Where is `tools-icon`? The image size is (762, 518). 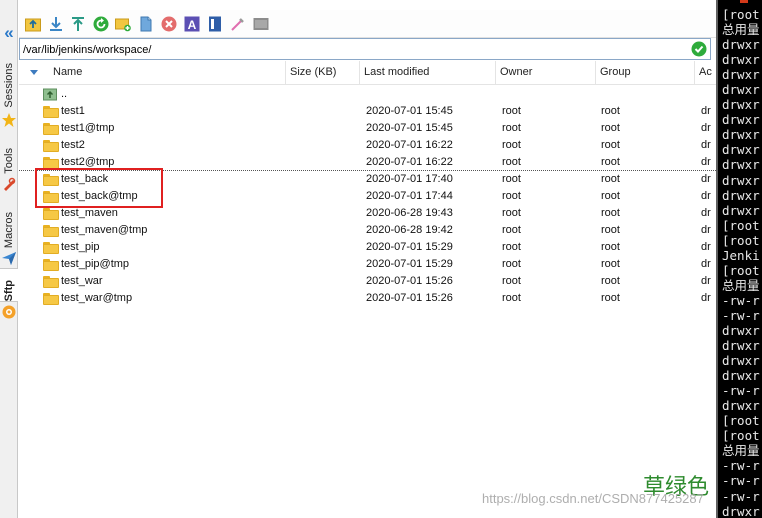
tools-icon is located at coordinates (9, 184).